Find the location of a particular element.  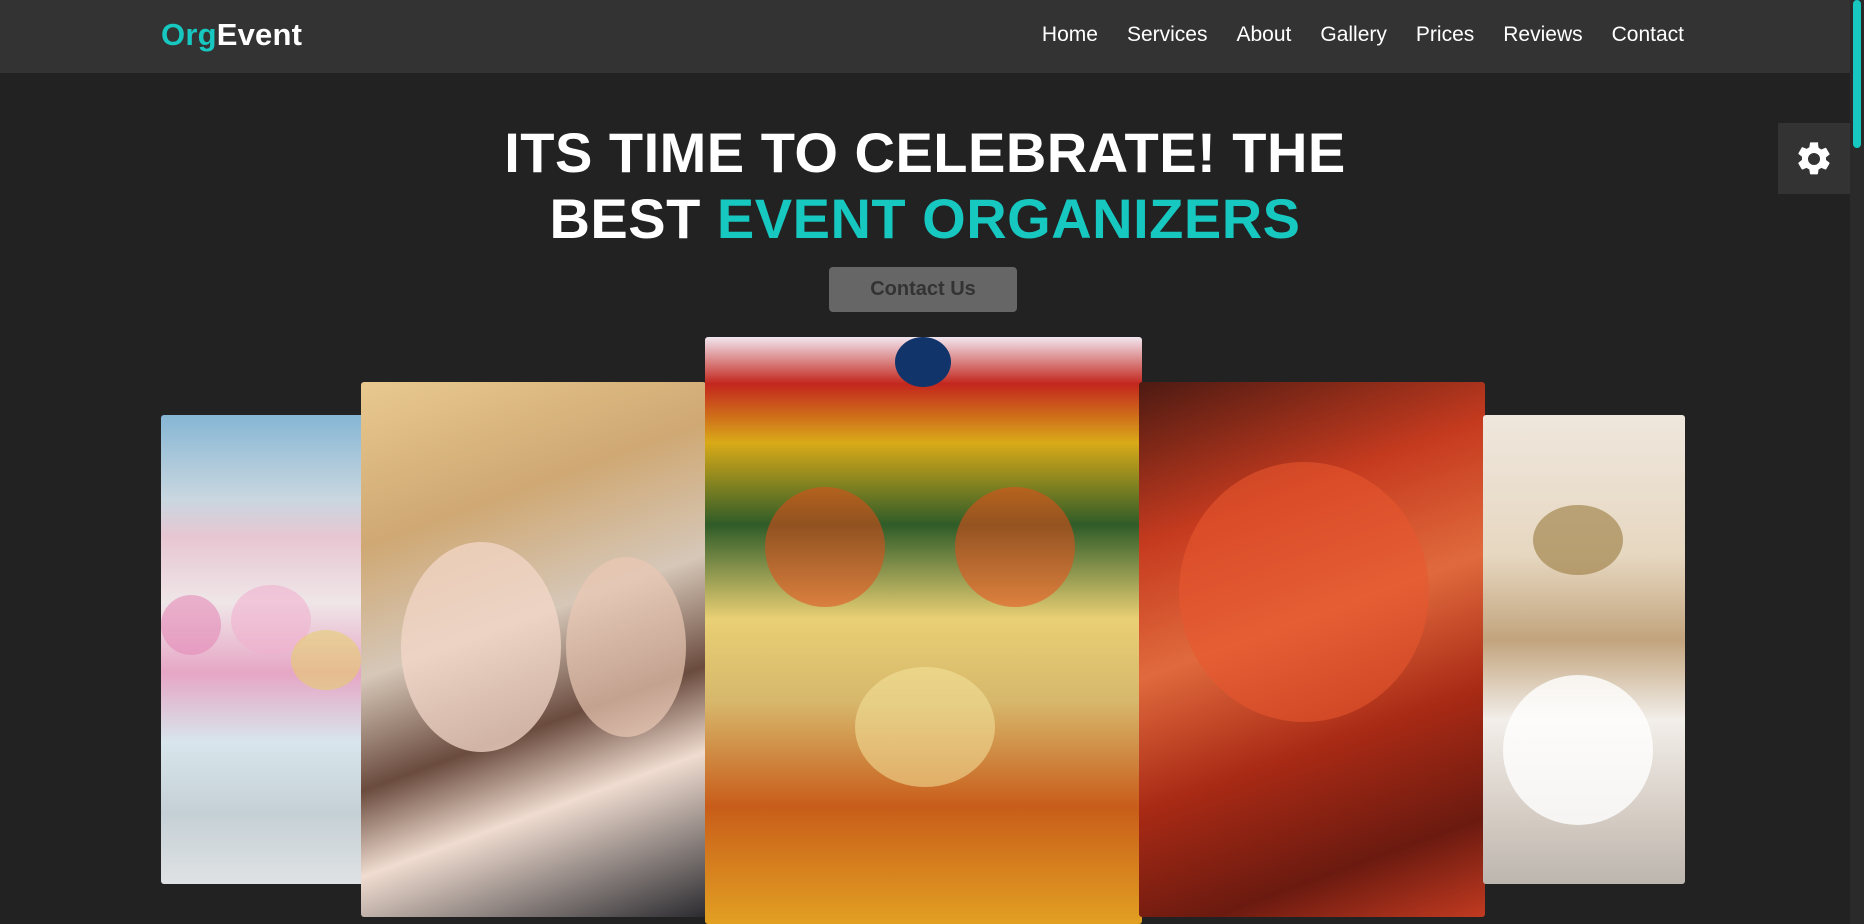

scrollbar-thumb is located at coordinates (1857, 74).